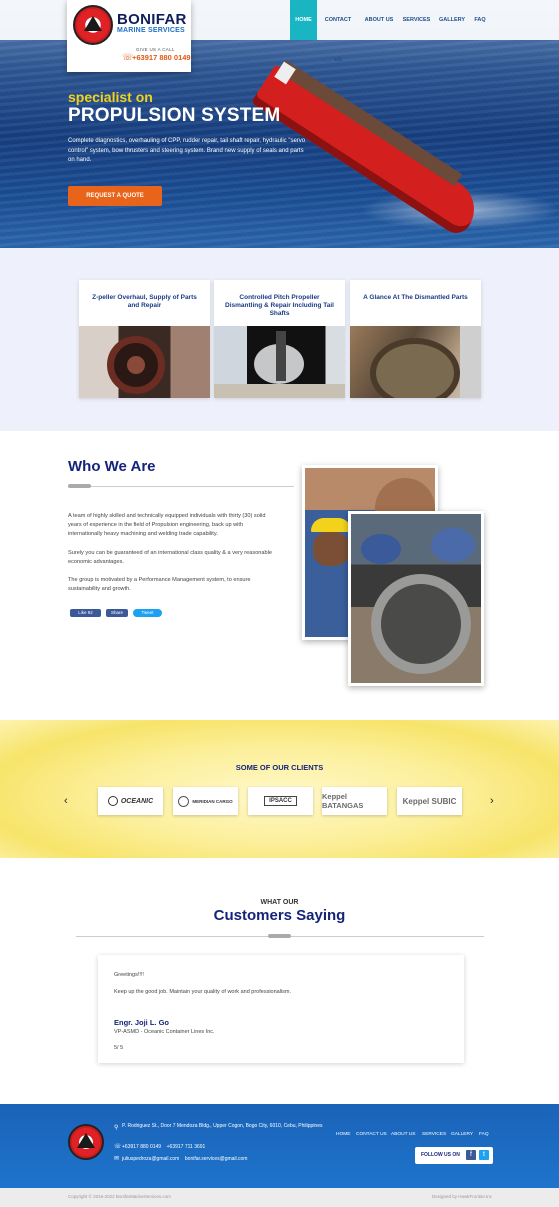  What do you see at coordinates (163, 1147) in the screenshot?
I see `footer-phones: +63917 880 0149 +63917 711 3691` at bounding box center [163, 1147].